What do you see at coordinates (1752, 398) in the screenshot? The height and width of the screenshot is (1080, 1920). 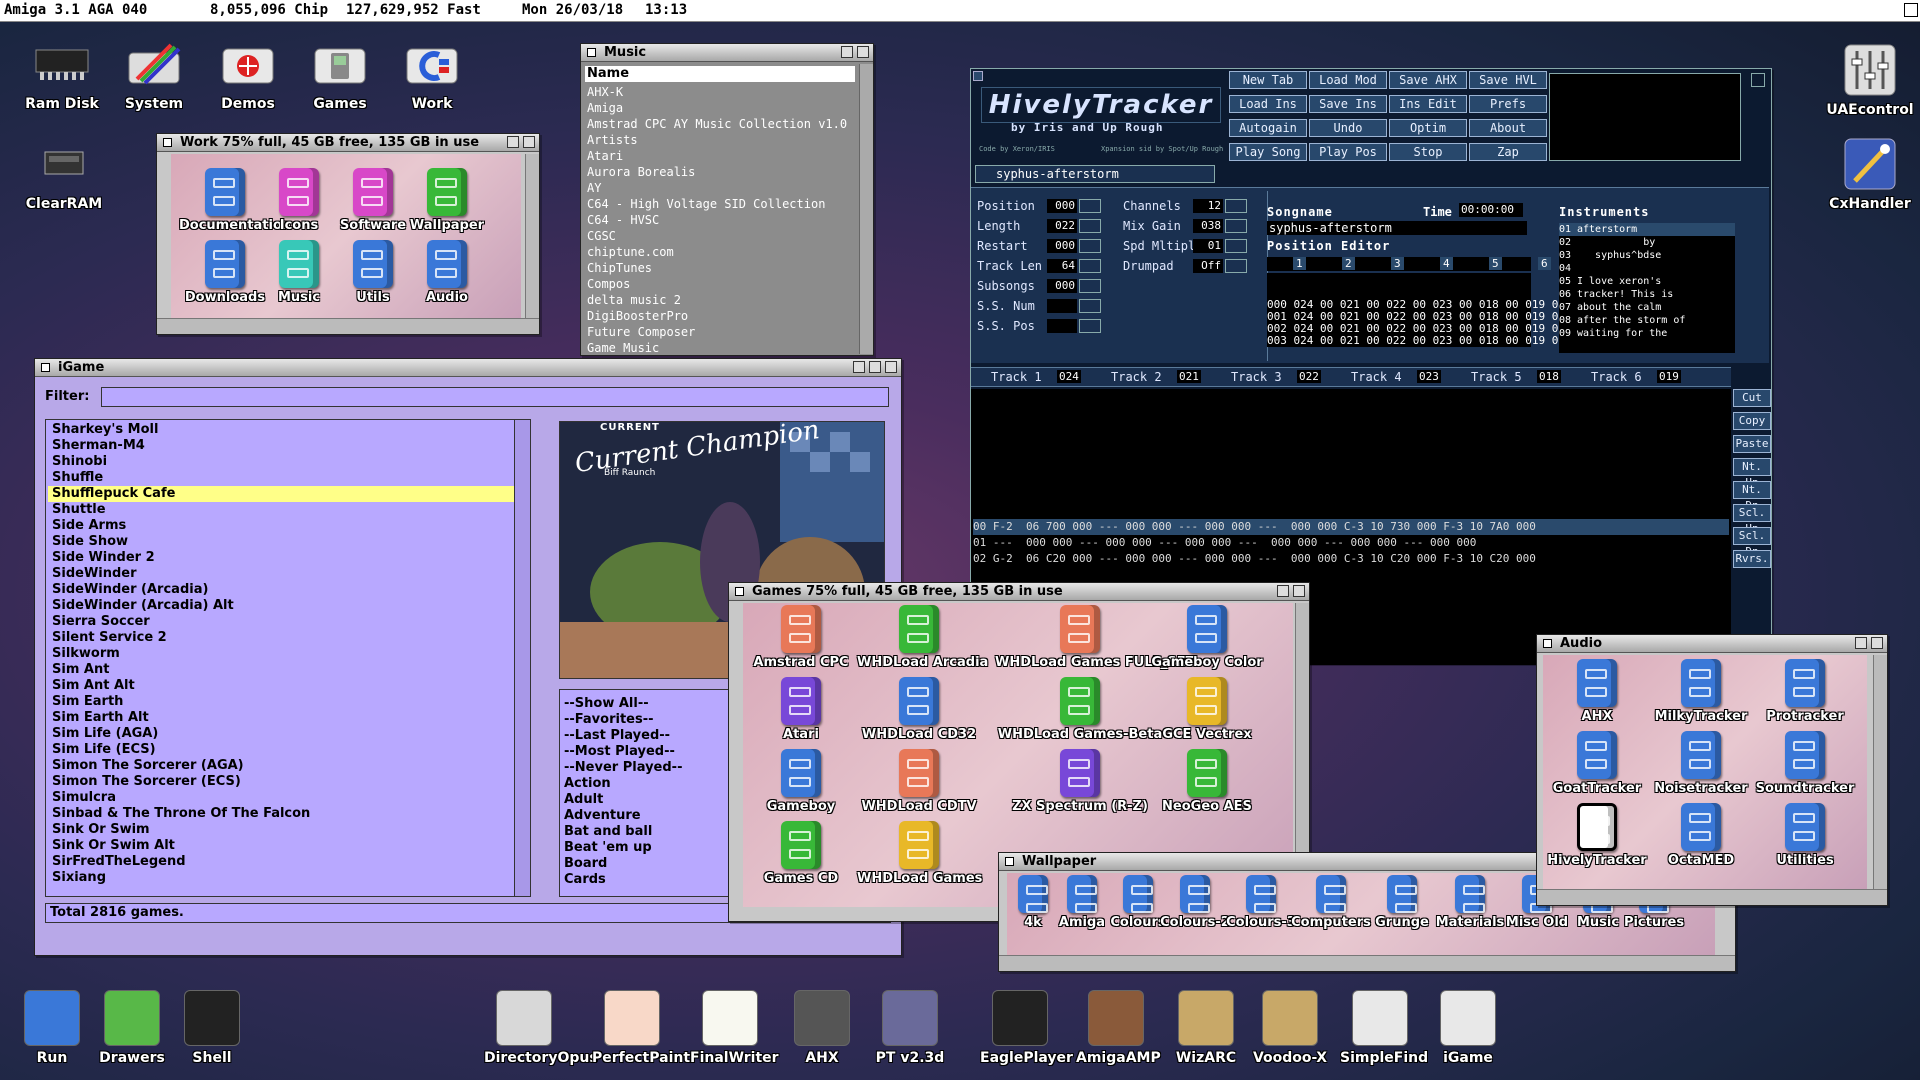 I see `cut-button: Cut` at bounding box center [1752, 398].